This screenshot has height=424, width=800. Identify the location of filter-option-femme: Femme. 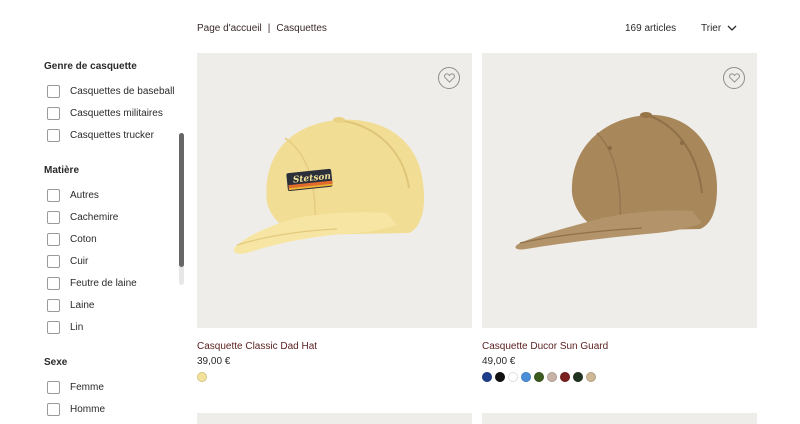
(75, 387).